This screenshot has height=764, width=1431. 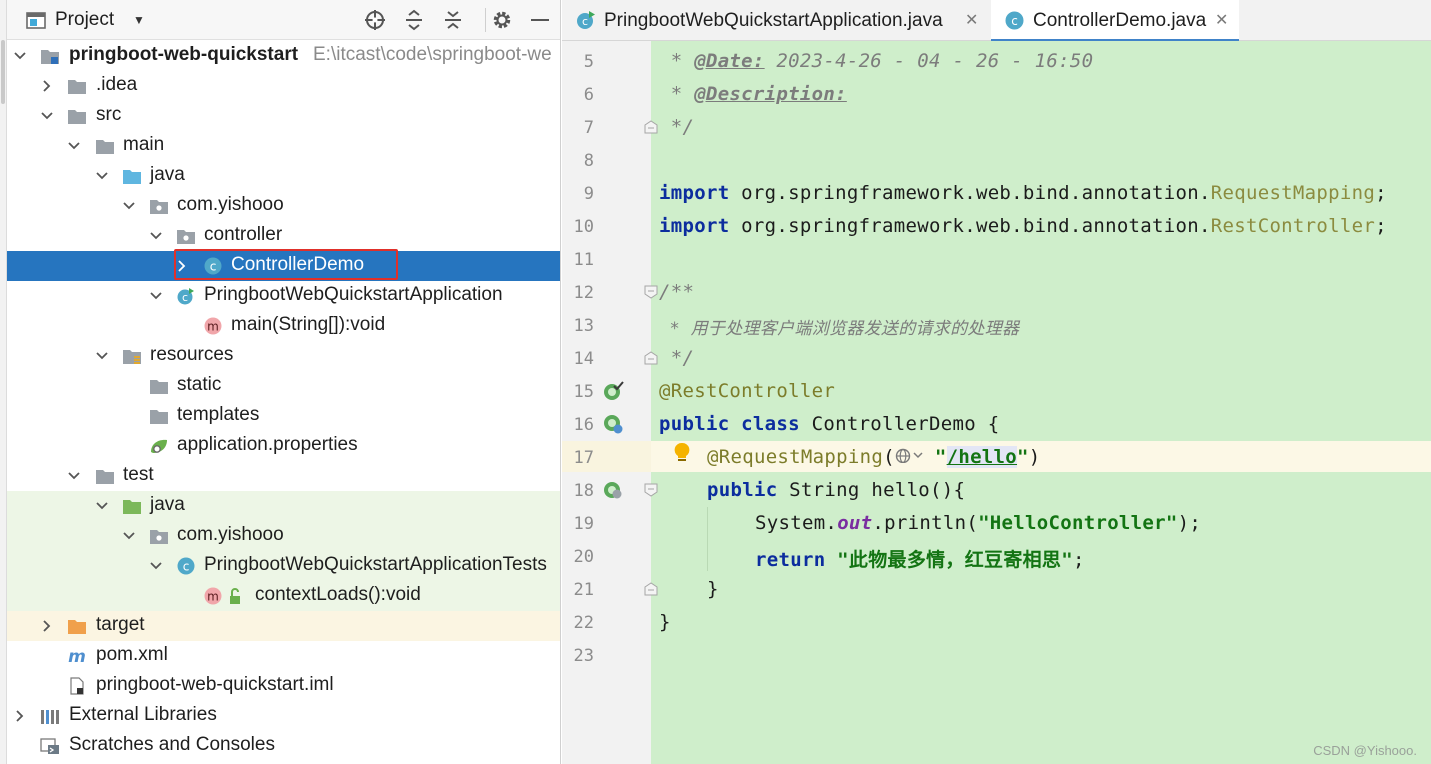 What do you see at coordinates (790, 560) in the screenshot?
I see `keyword: return` at bounding box center [790, 560].